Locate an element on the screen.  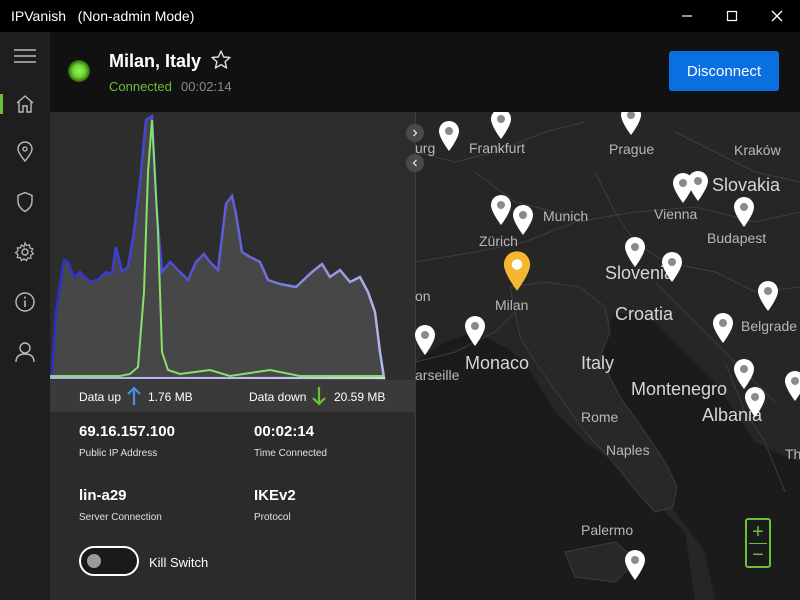
protocol-label: Protocol is located at coordinates (272, 517).